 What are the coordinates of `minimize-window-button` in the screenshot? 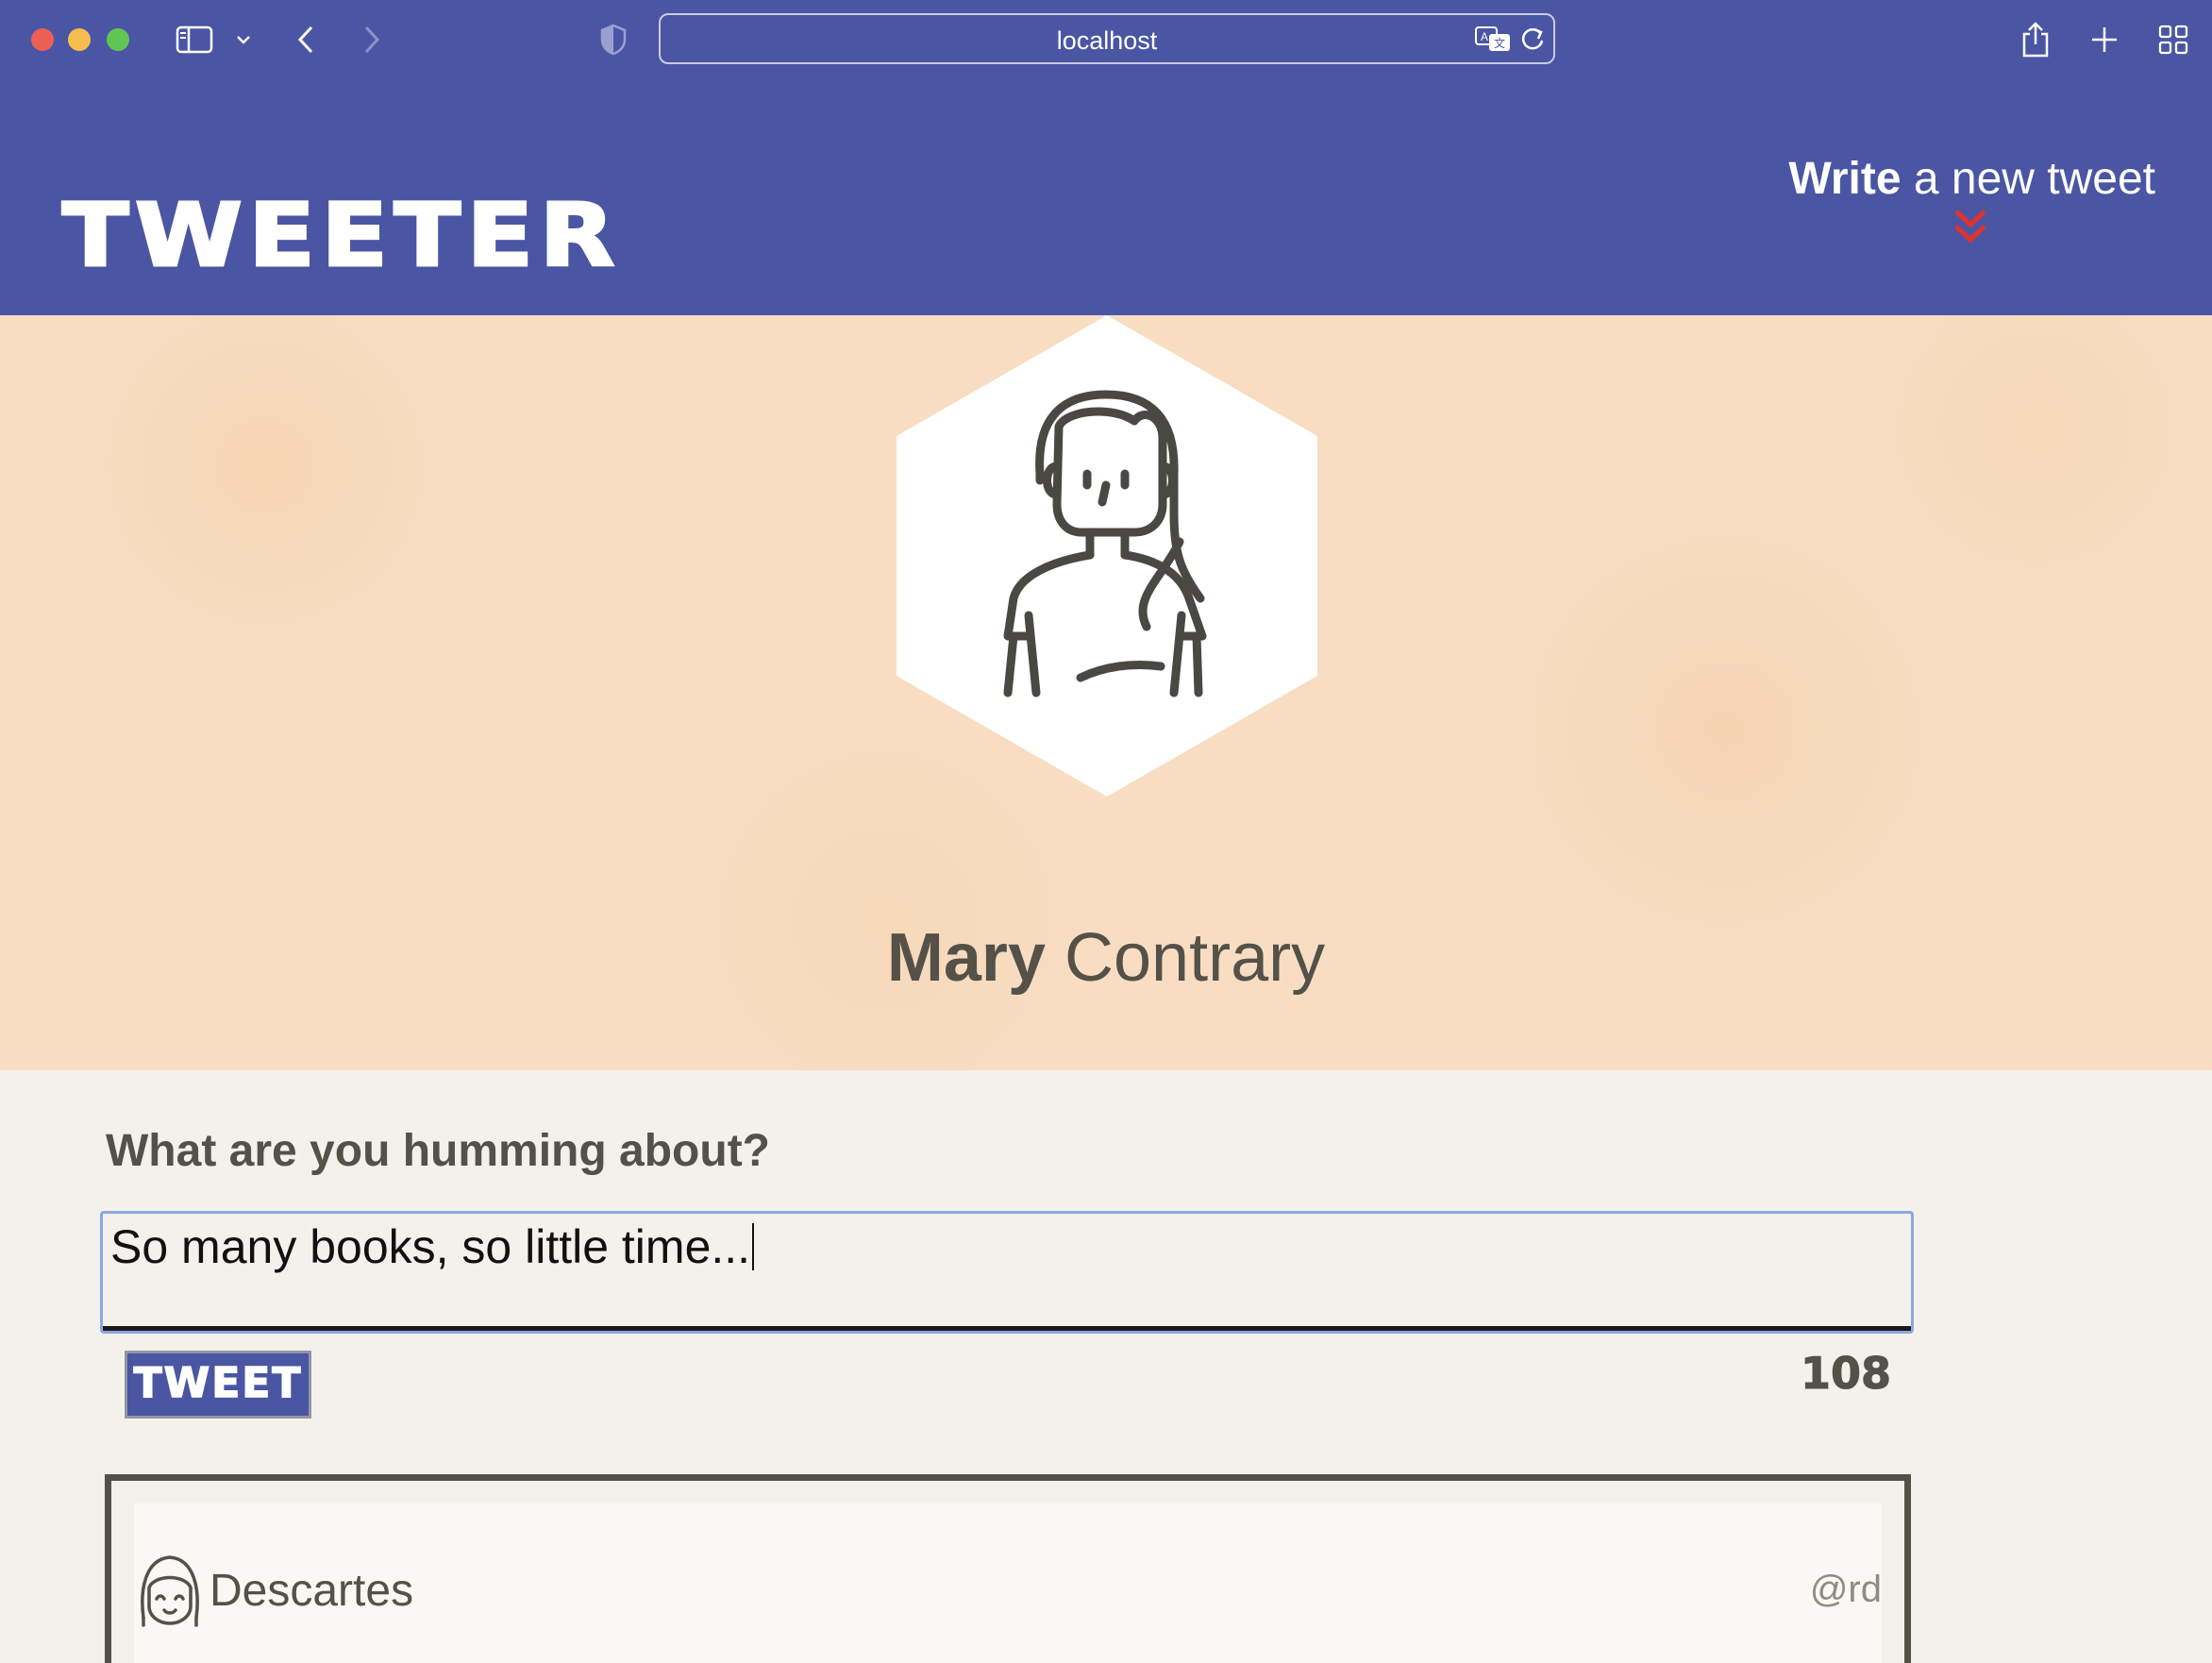 It's located at (79, 39).